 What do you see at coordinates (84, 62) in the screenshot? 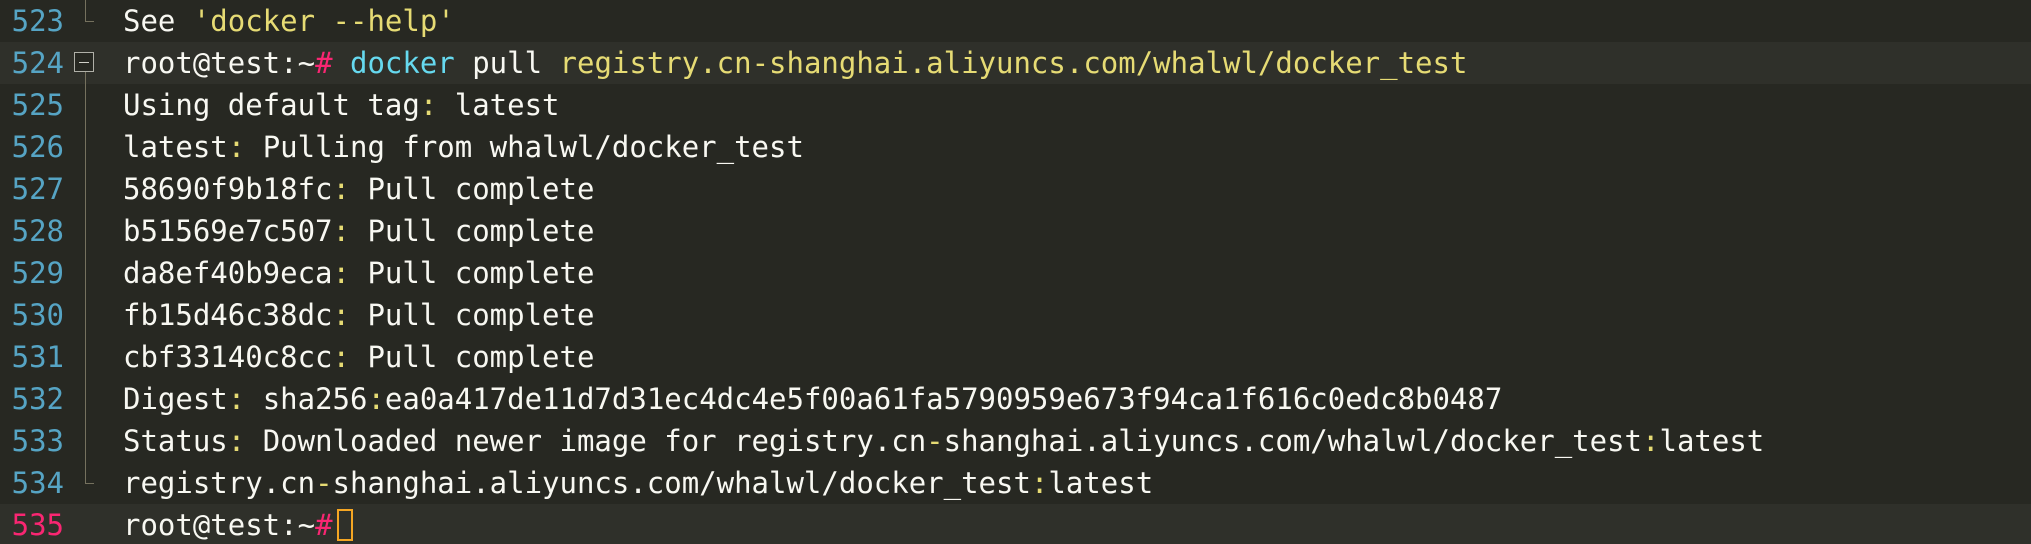
I see `minus-icon` at bounding box center [84, 62].